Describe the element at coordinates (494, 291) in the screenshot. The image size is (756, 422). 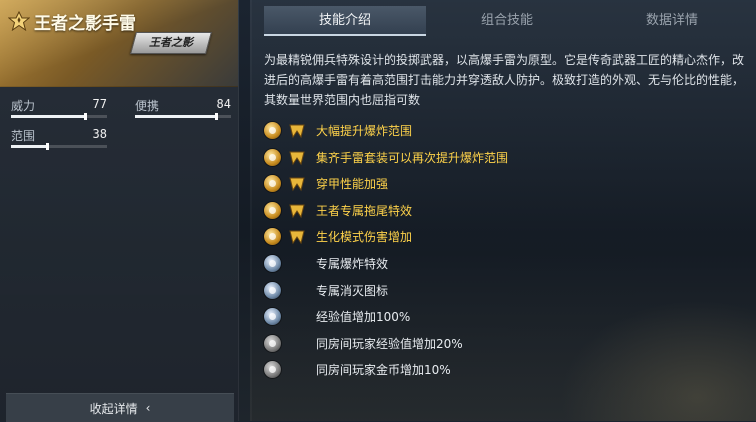
I see `skill-row: 专属消灭图标` at that location.